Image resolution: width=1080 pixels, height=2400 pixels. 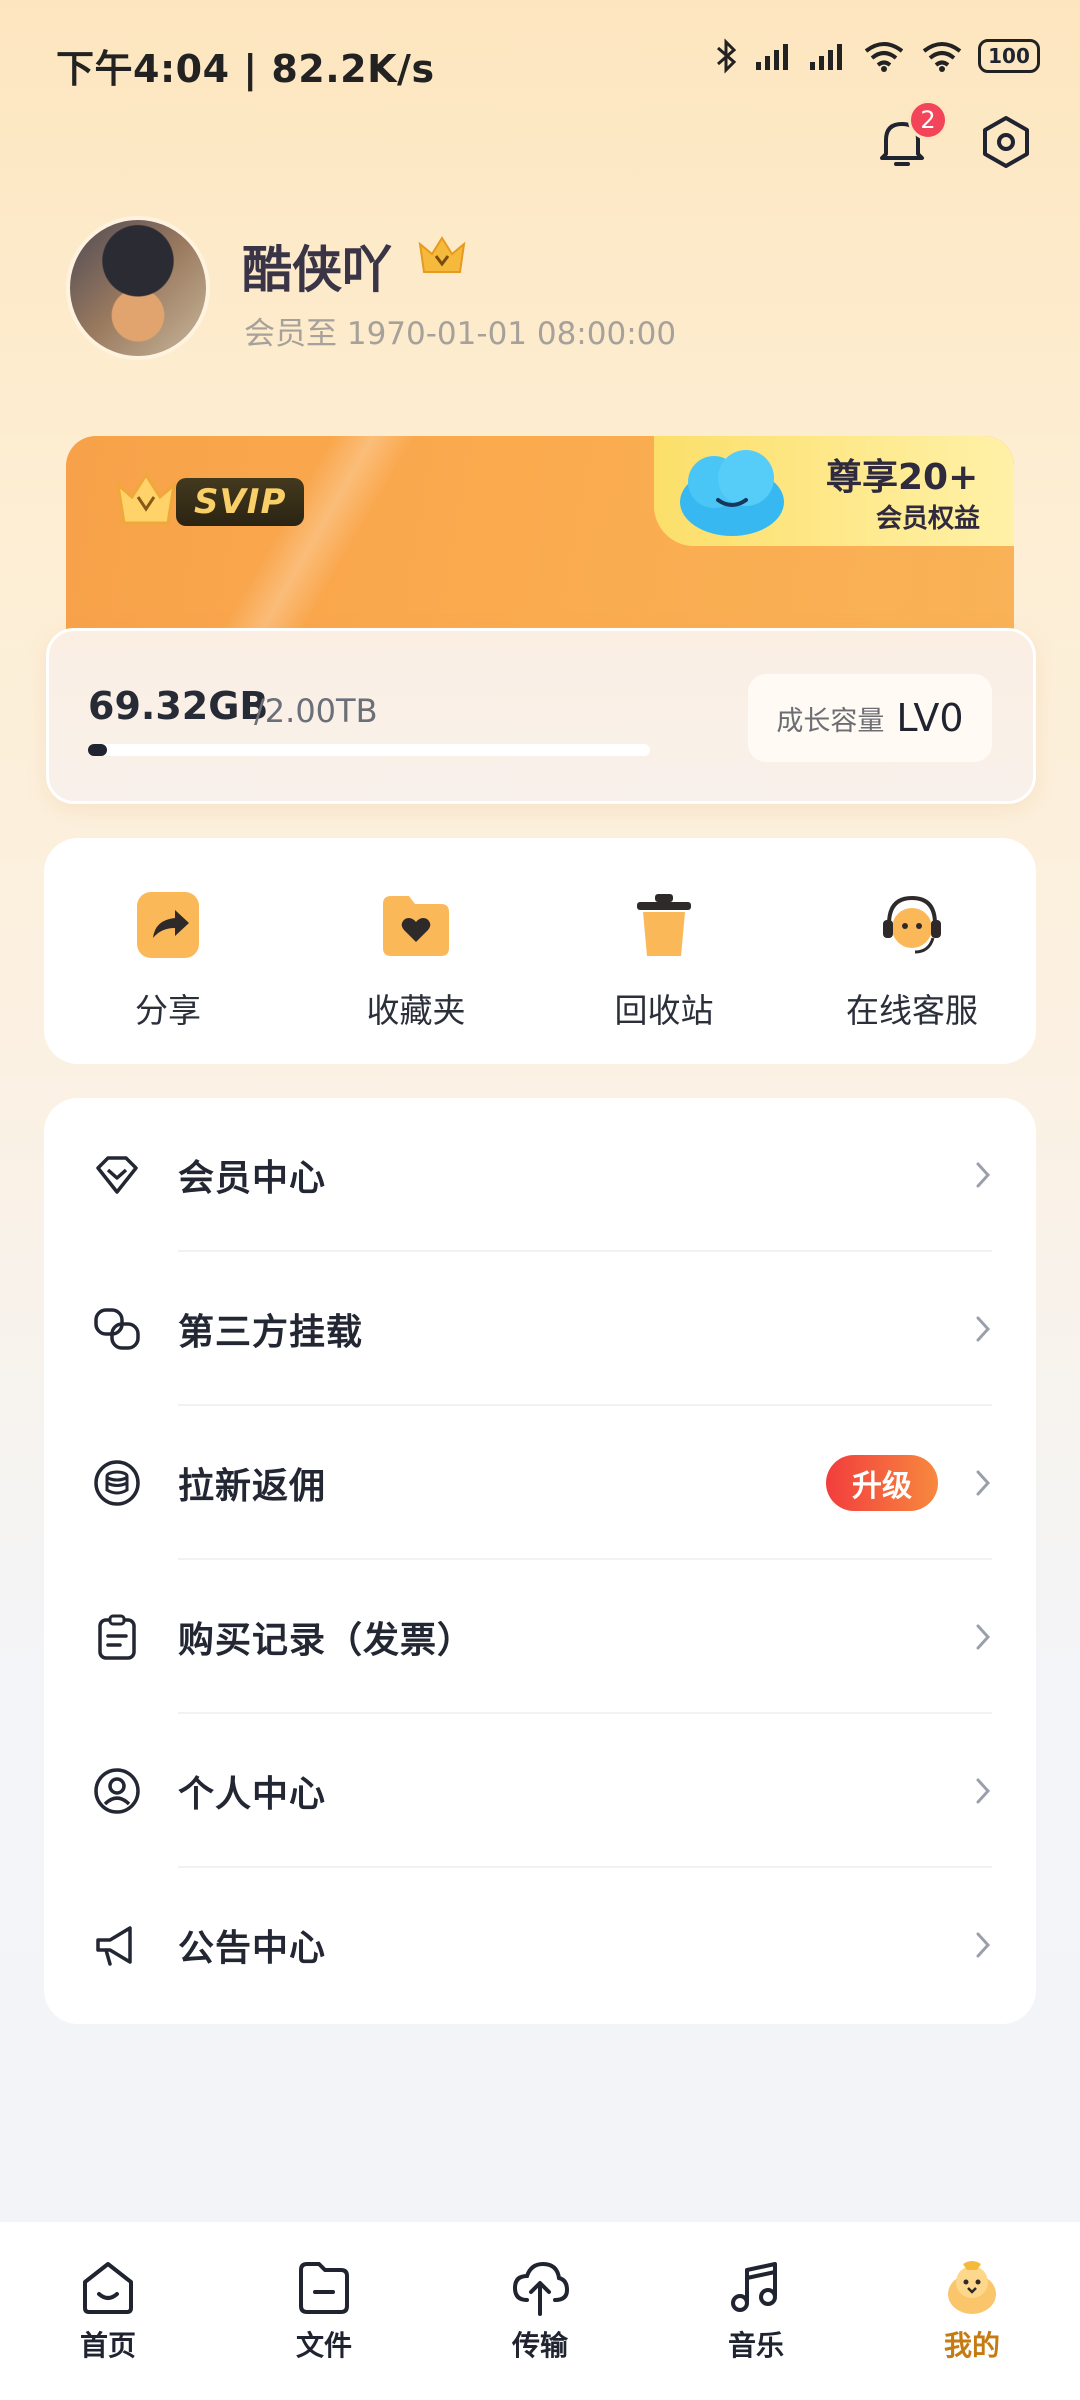 I want to click on growth-label: 成长容量, so click(x=830, y=721).